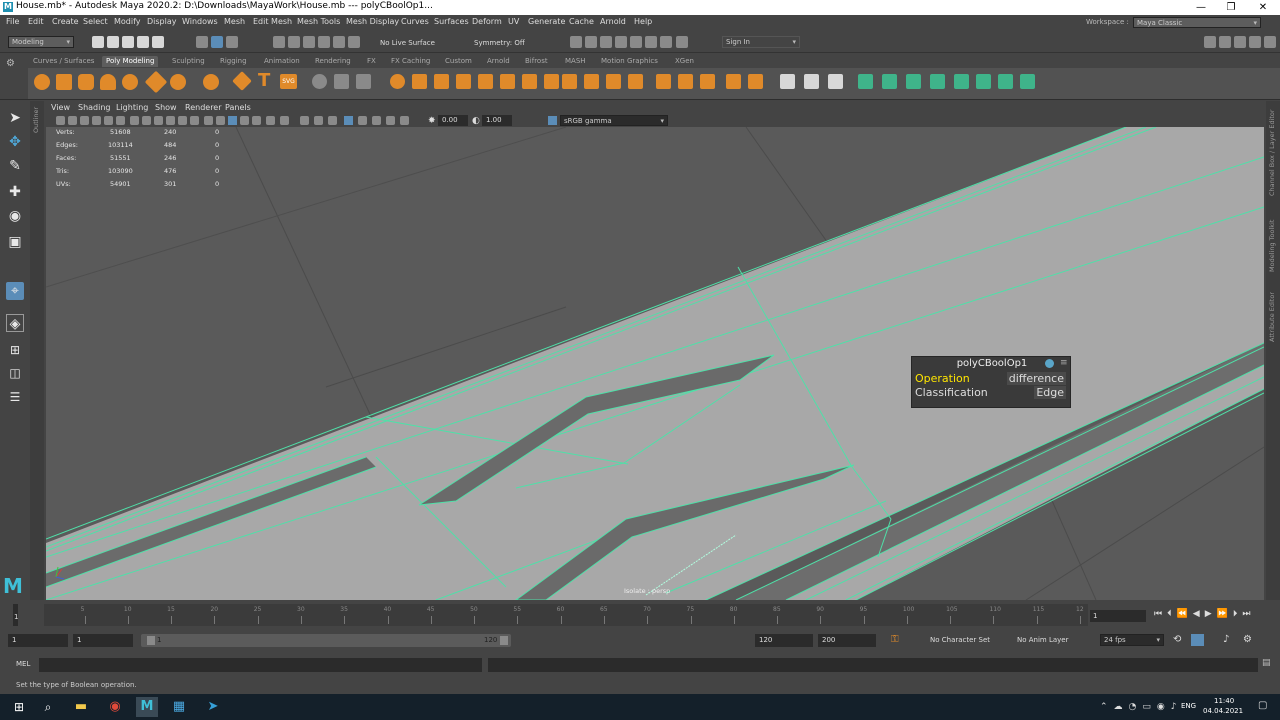 Image resolution: width=1280 pixels, height=720 pixels. I want to click on offset-loop-icon, so click(707, 81).